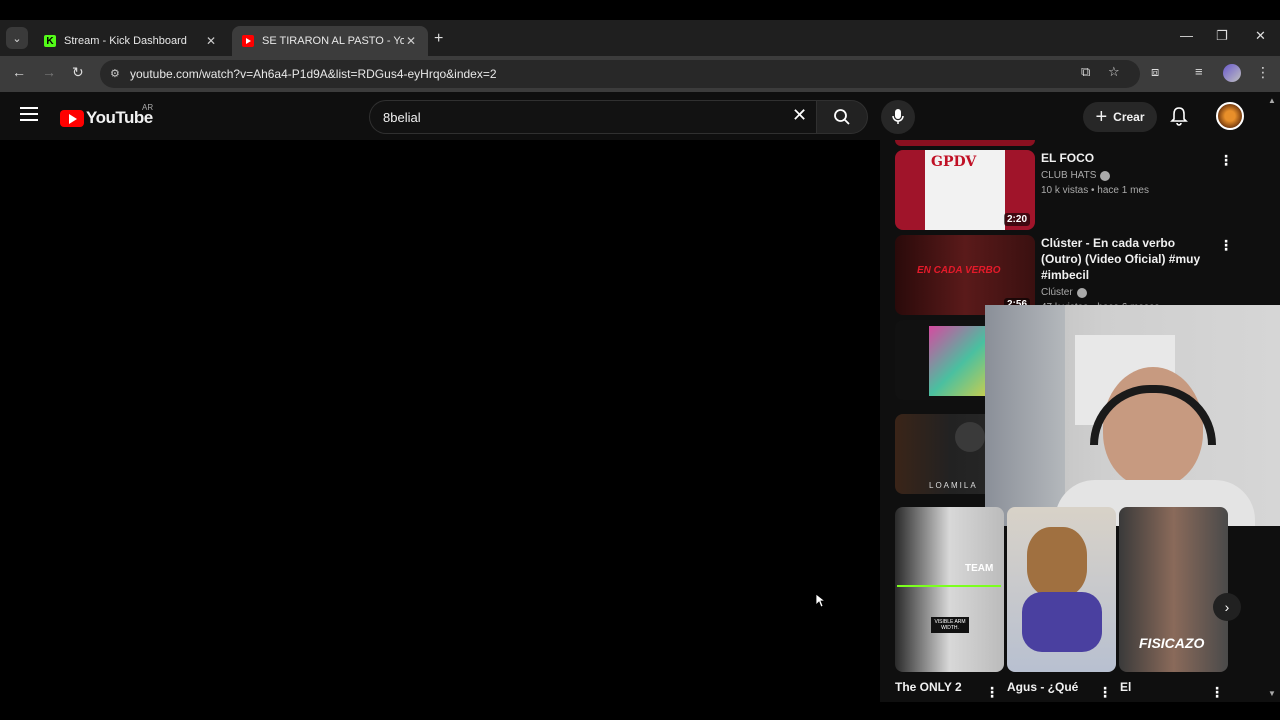 Image resolution: width=1280 pixels, height=720 pixels. Describe the element at coordinates (1222, 36) in the screenshot. I see `restore-button: ❐` at that location.